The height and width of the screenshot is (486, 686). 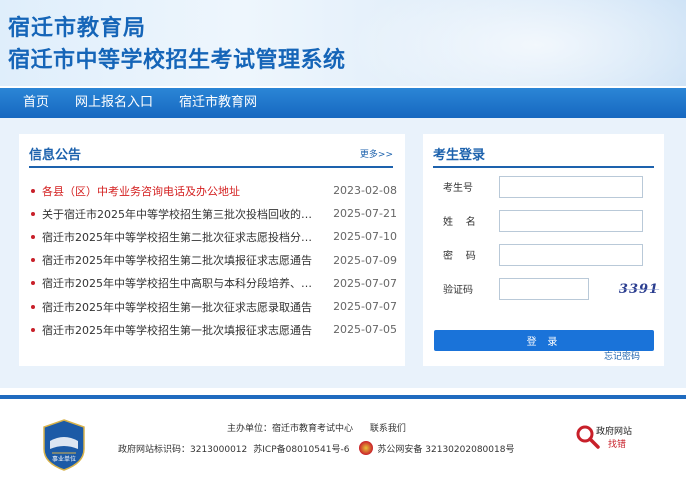 I want to click on police-emblem-icon, so click(x=366, y=448).